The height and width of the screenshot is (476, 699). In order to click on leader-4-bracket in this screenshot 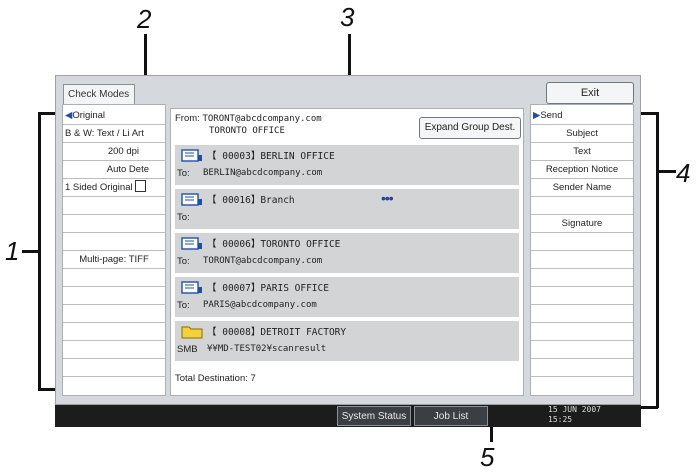, I will do `click(657, 260)`.